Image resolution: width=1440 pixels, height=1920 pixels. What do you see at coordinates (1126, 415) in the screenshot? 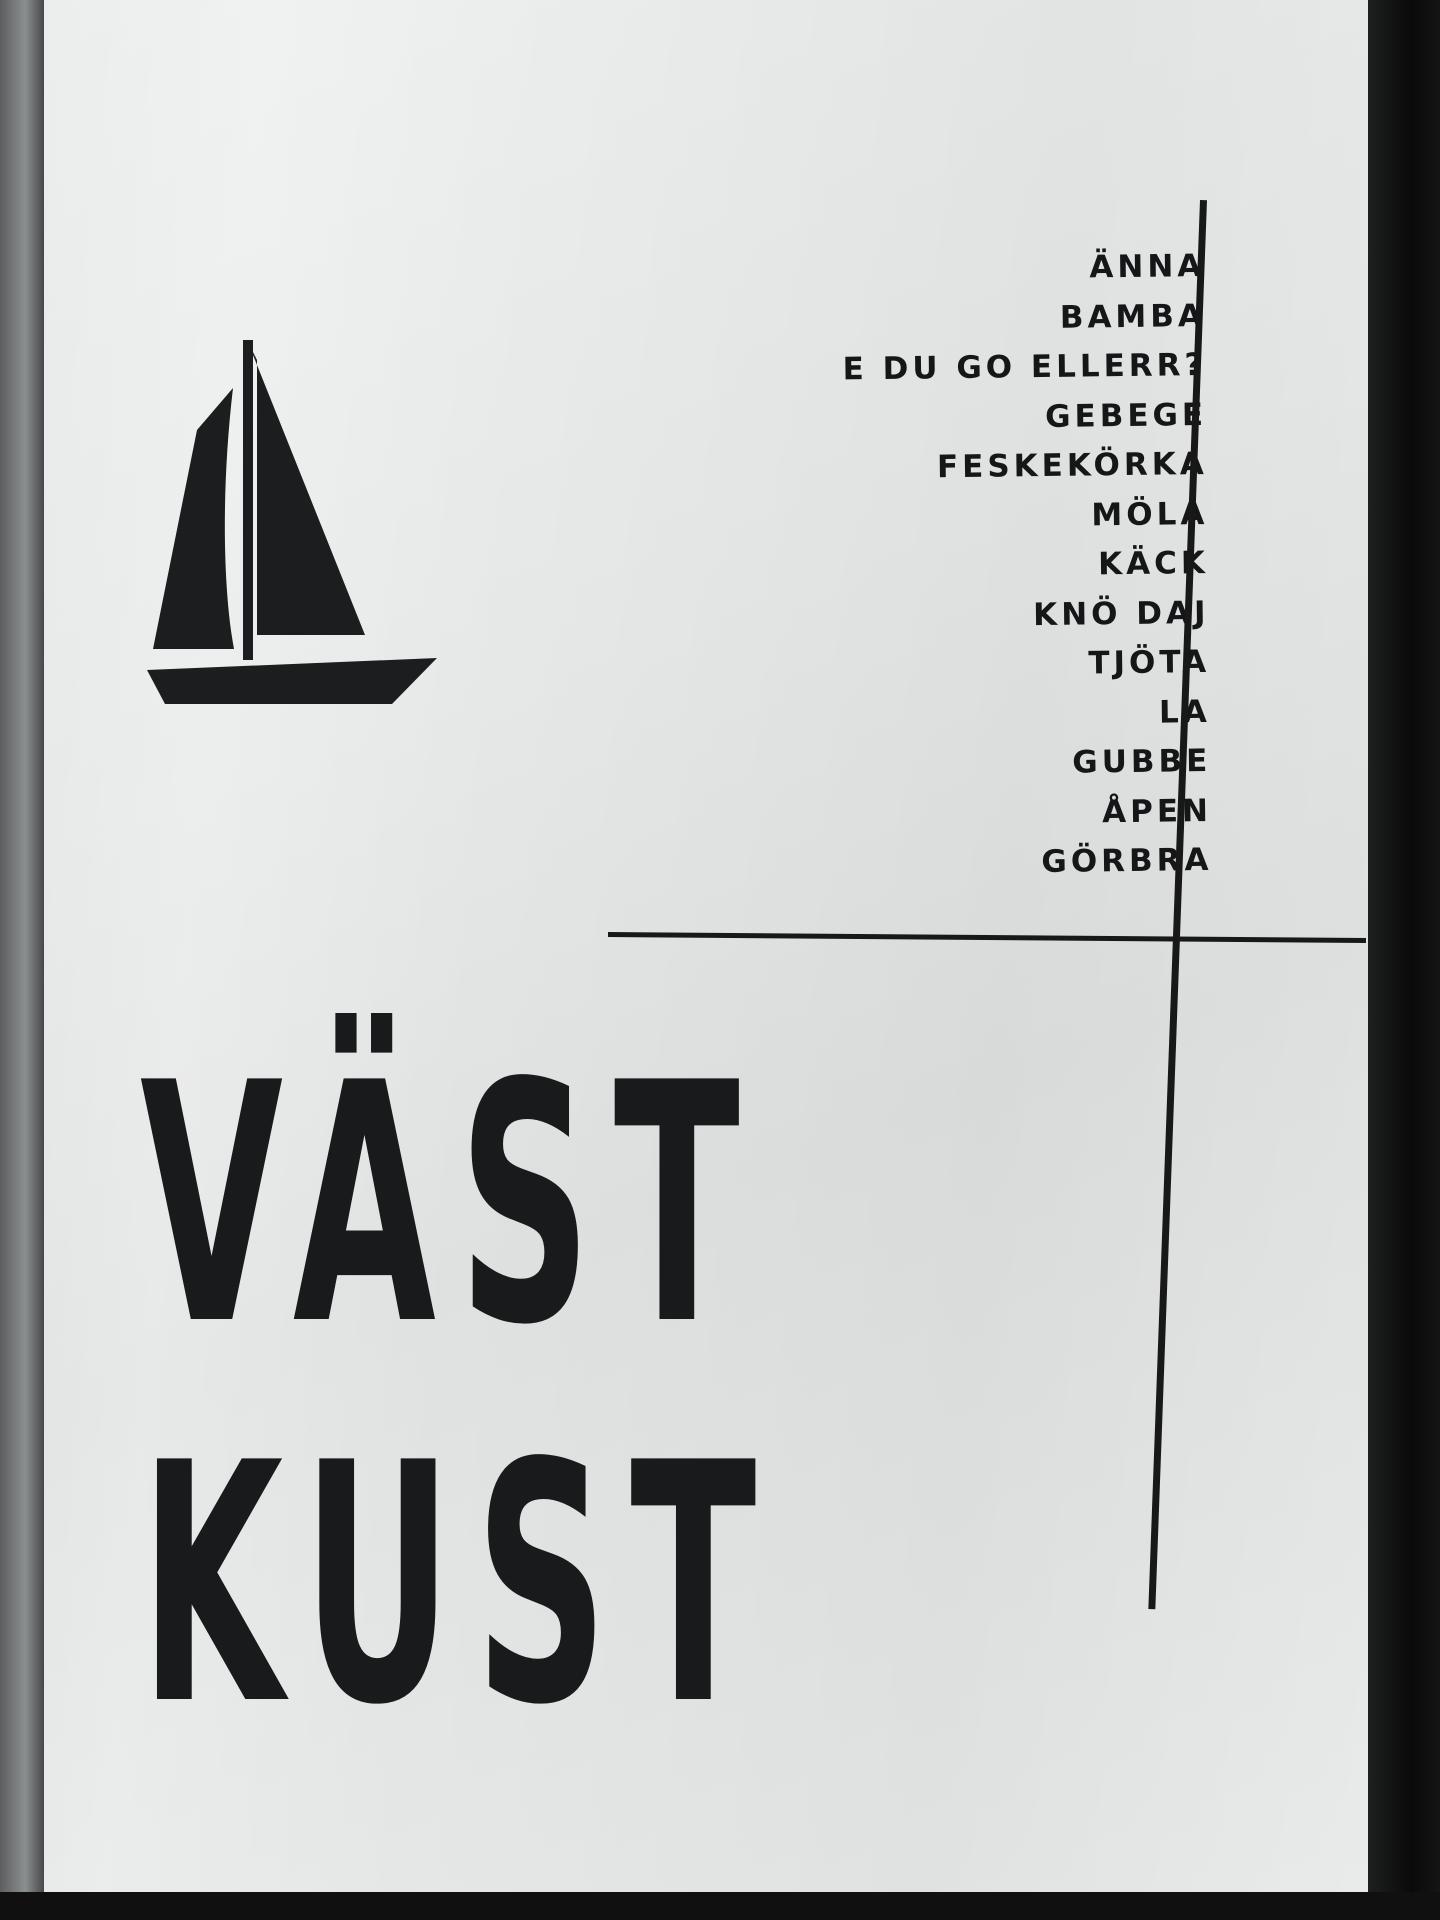
I see `list-item: GEBEGE` at bounding box center [1126, 415].